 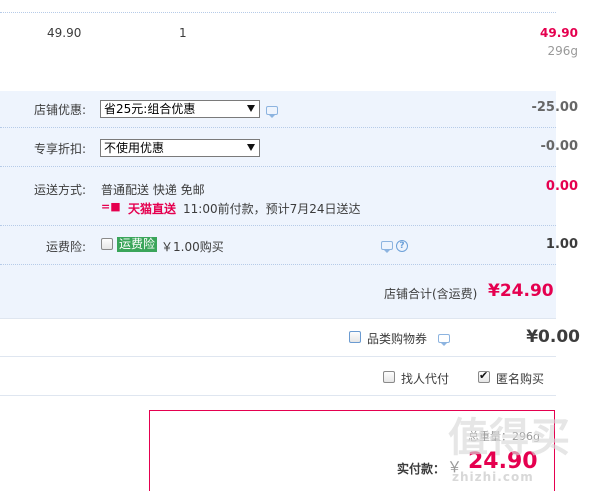 What do you see at coordinates (484, 376) in the screenshot?
I see `anonymous-checkbox` at bounding box center [484, 376].